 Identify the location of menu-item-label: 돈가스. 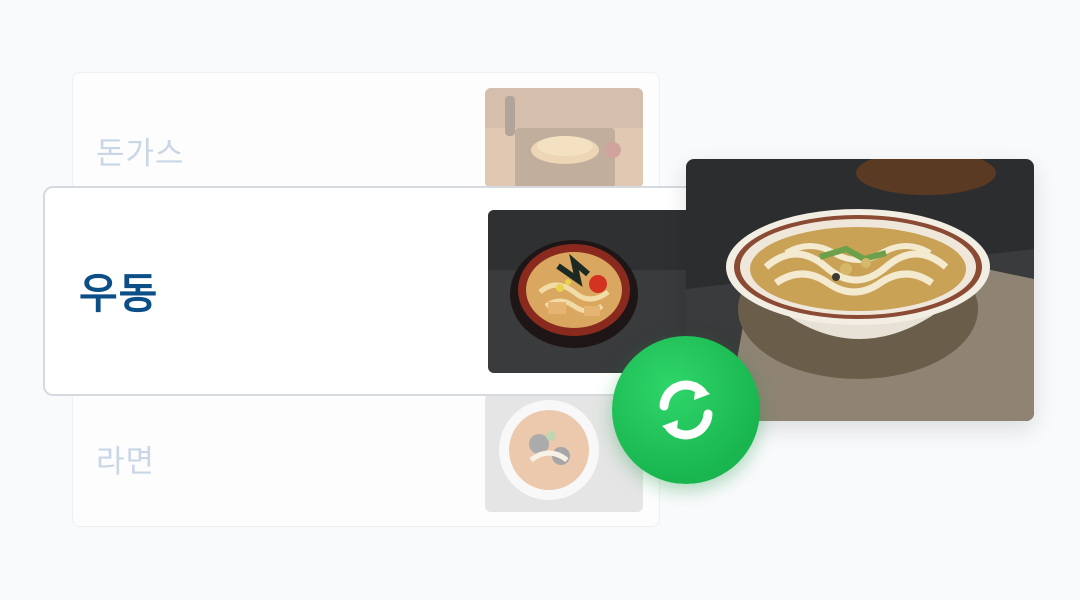
(140, 154).